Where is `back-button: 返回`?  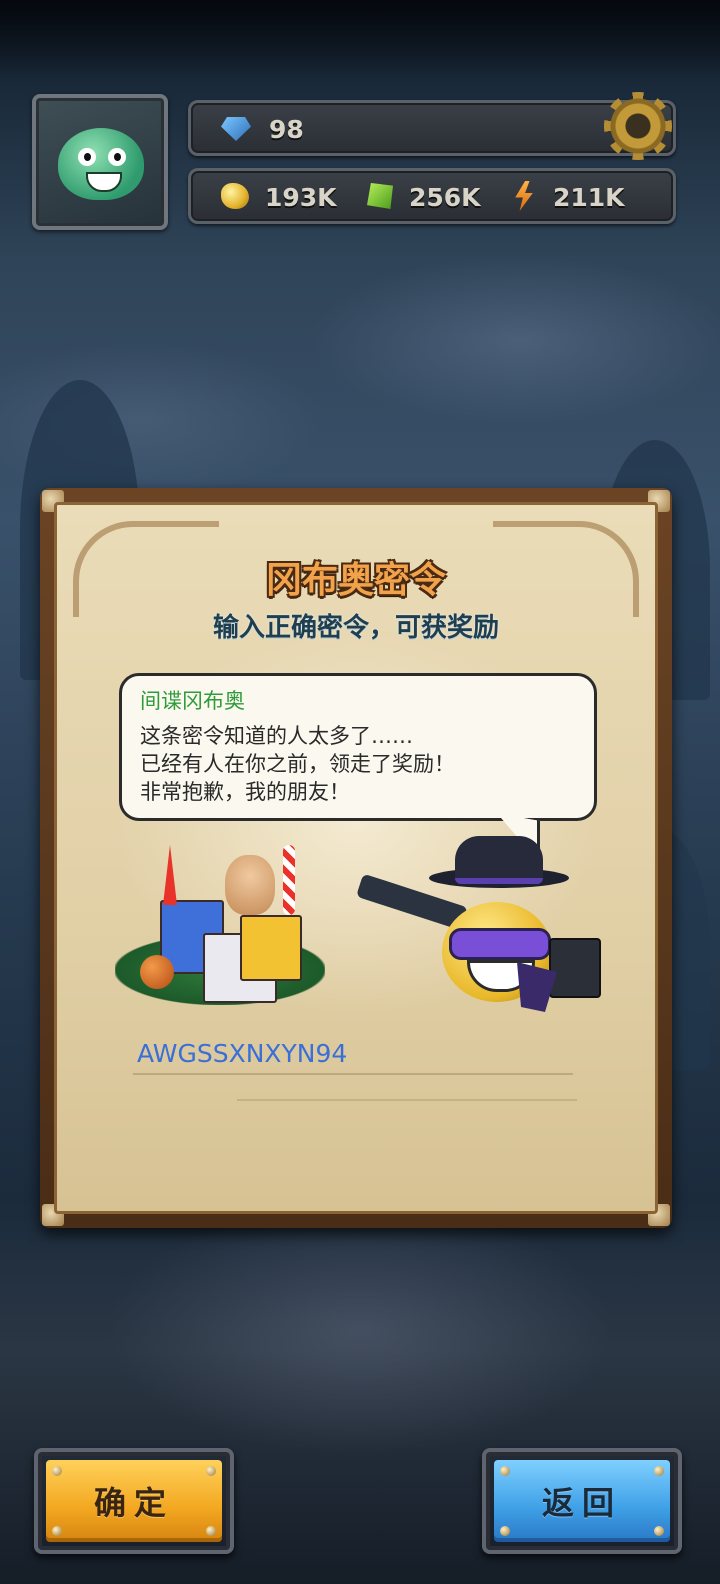 back-button: 返回 is located at coordinates (582, 1501).